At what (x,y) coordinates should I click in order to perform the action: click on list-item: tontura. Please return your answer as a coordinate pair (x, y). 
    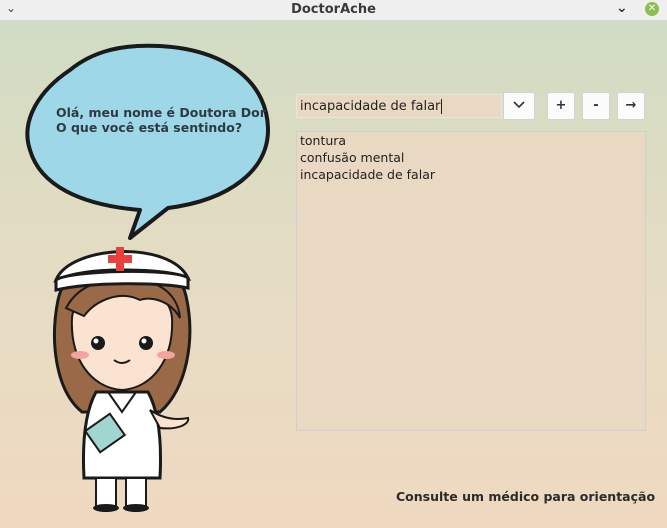
    Looking at the image, I should click on (471, 140).